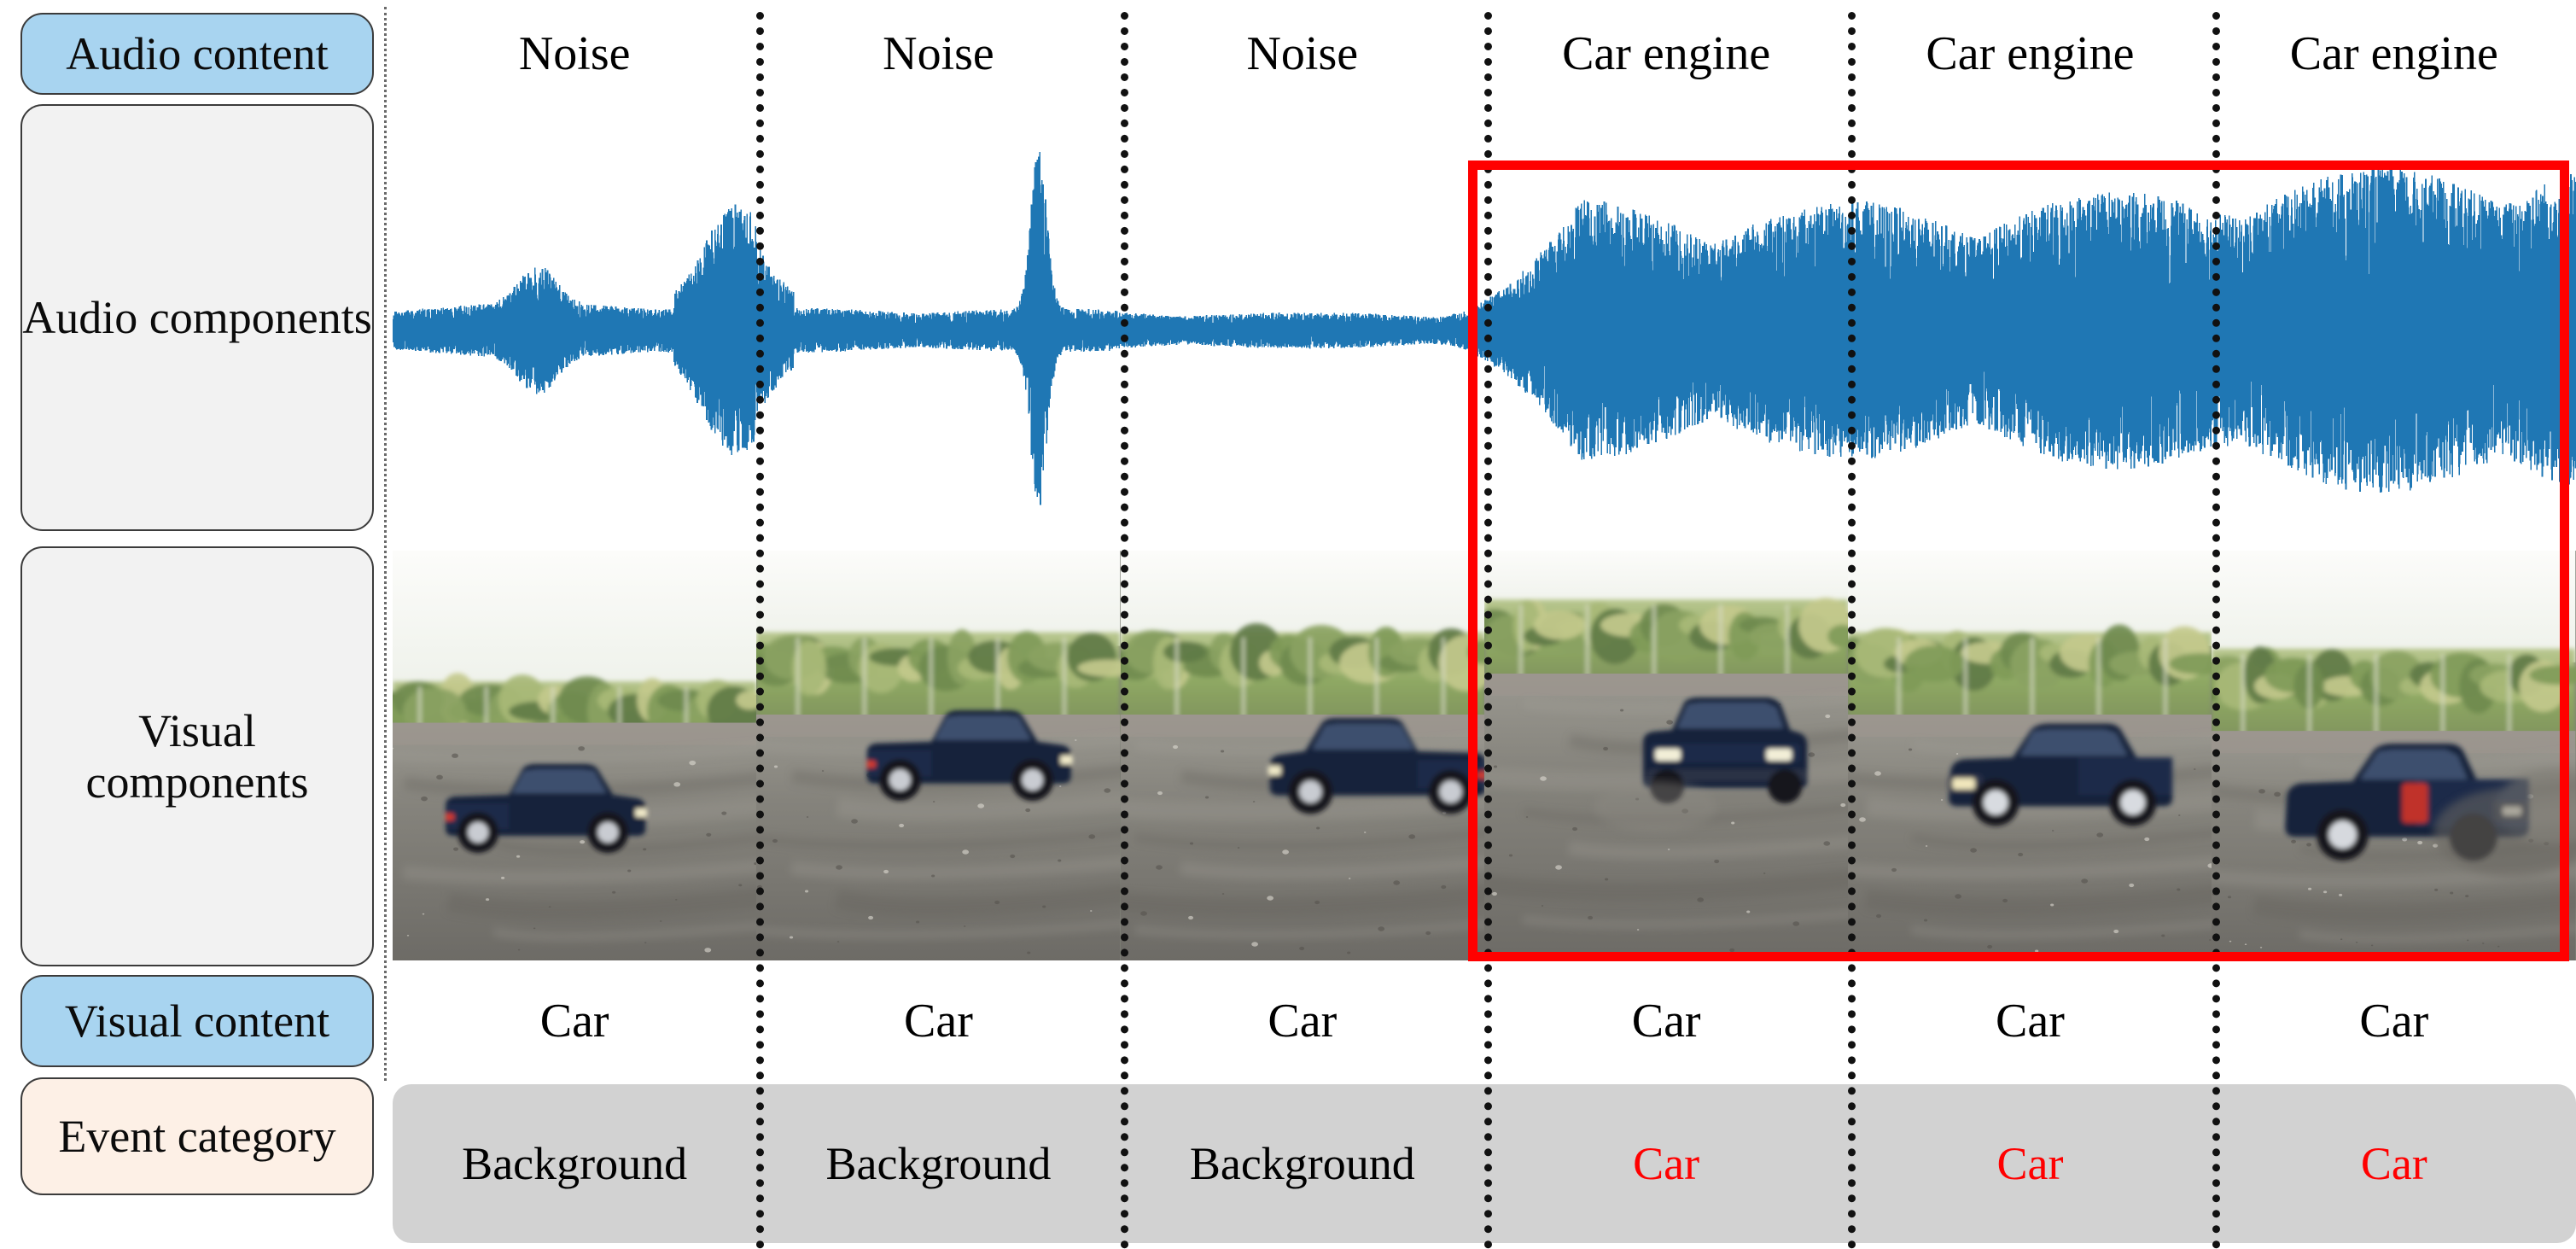 The width and height of the screenshot is (2576, 1249). I want to click on segment-column-1: Noise Car Background, so click(574, 624).